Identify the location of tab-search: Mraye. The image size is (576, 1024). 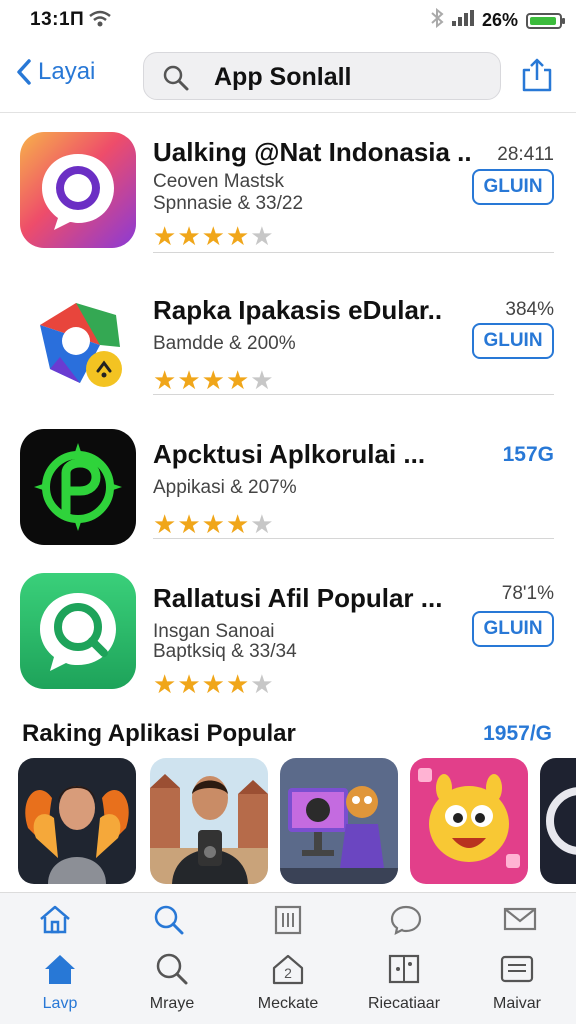
(172, 982).